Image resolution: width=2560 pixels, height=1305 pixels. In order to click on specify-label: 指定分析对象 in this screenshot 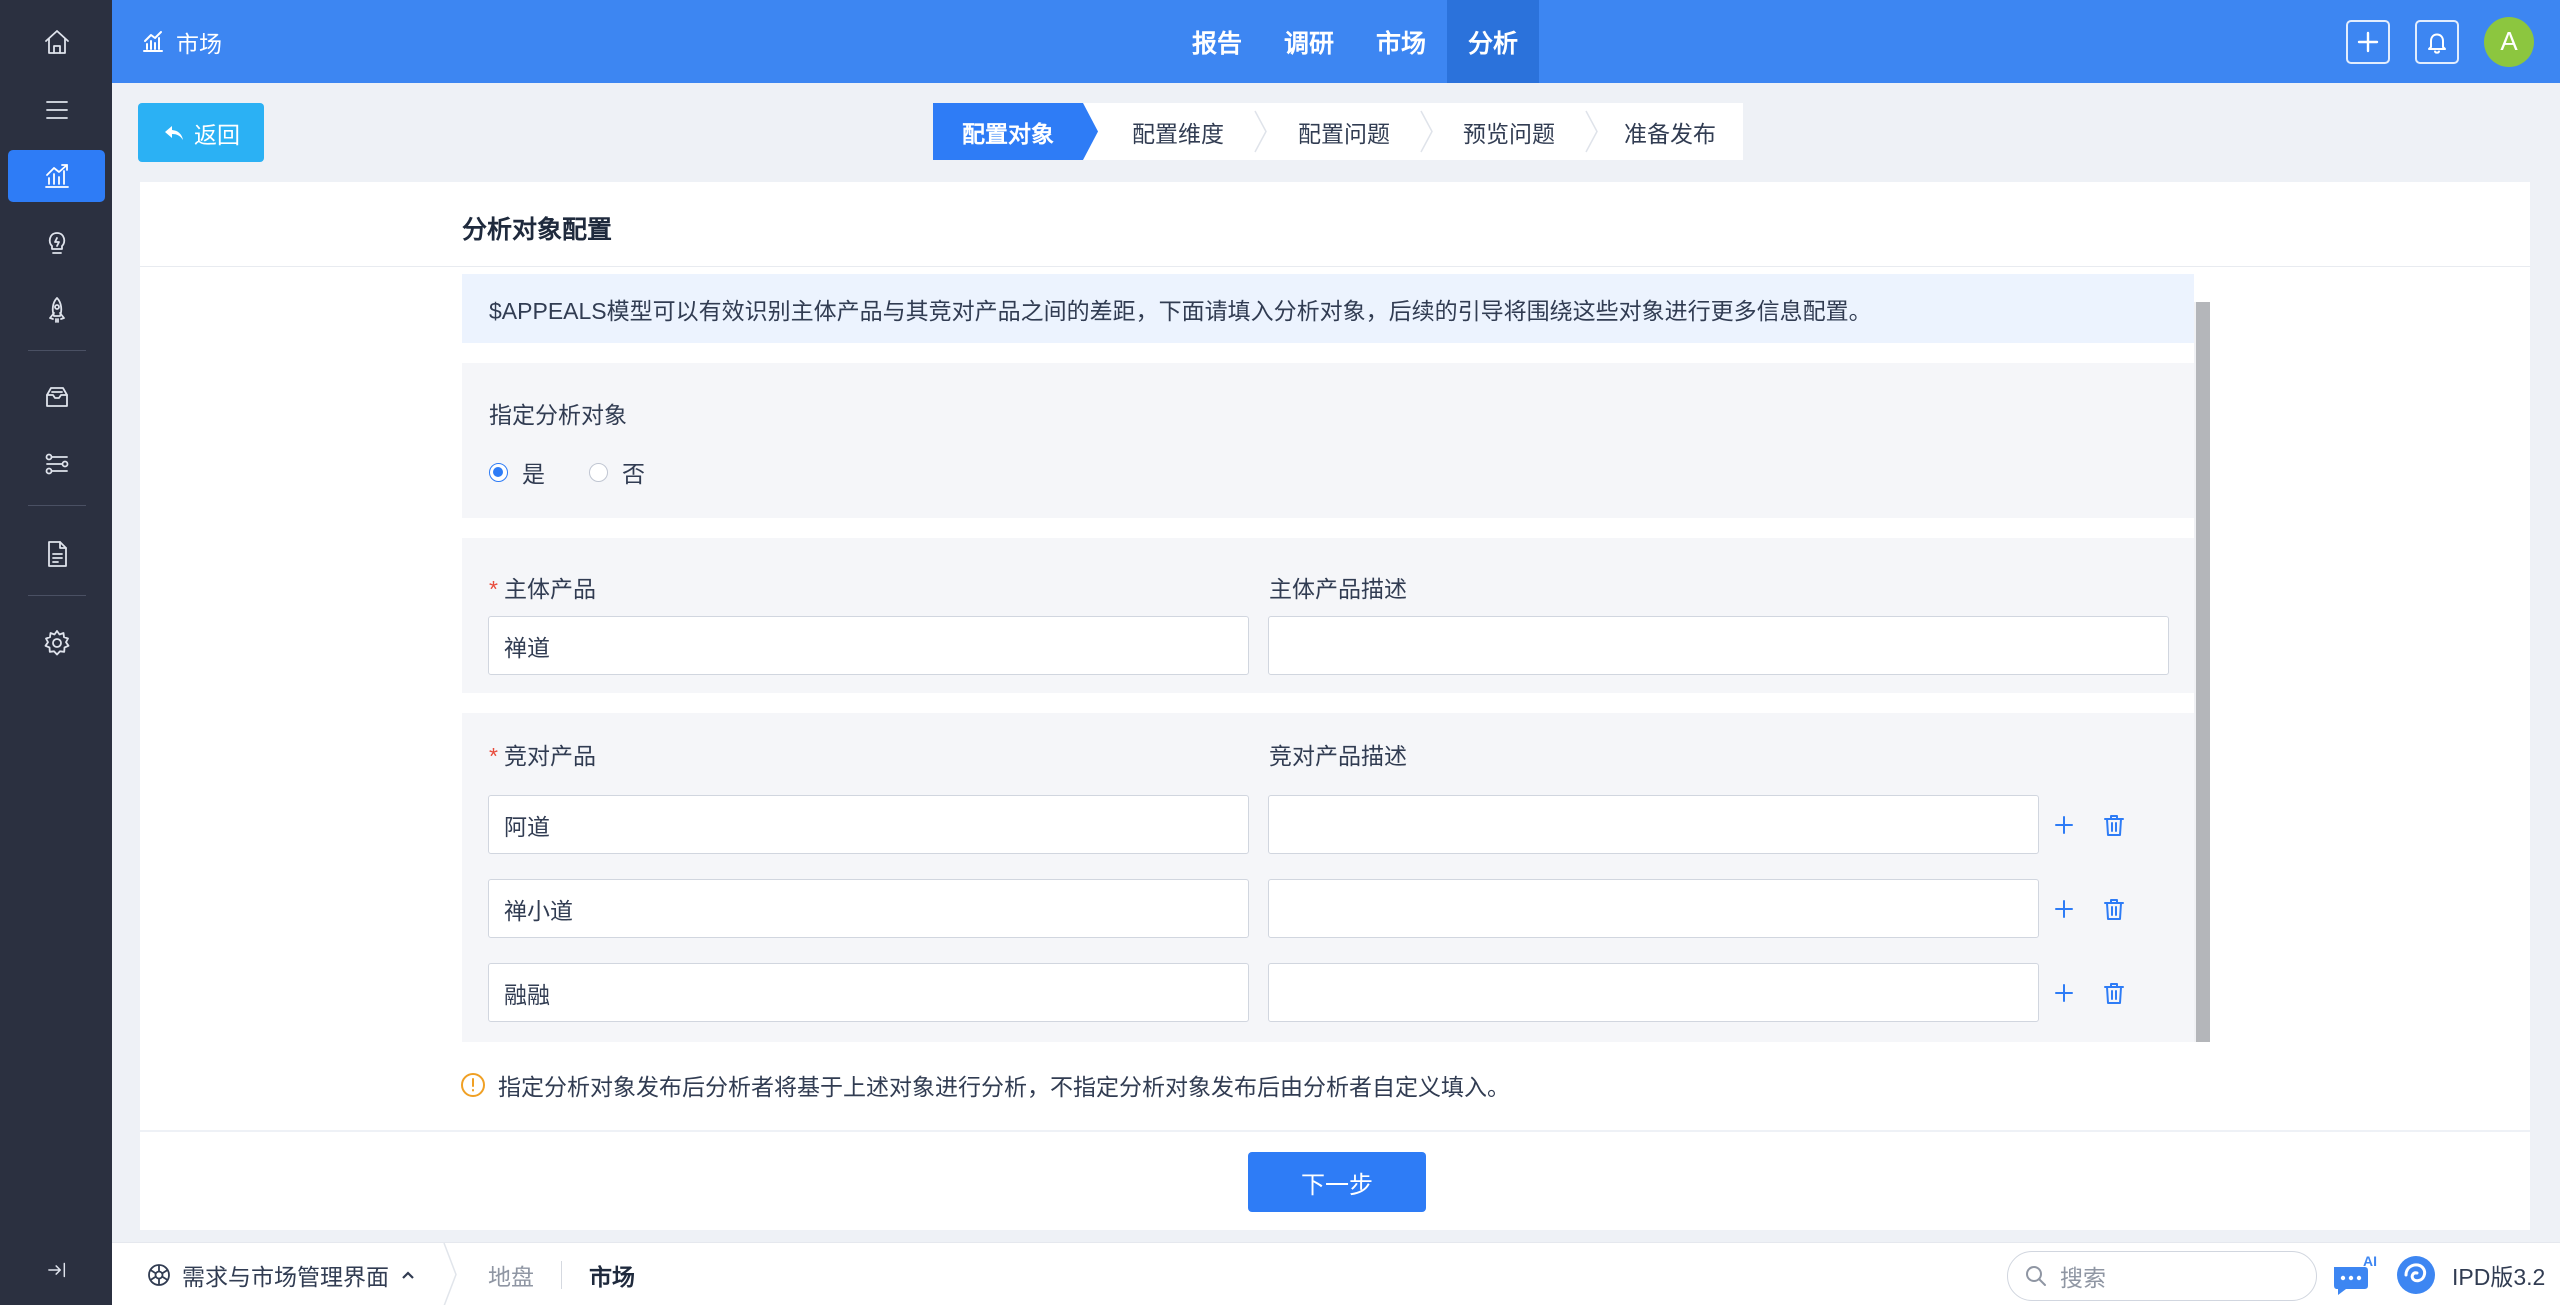, I will do `click(558, 415)`.